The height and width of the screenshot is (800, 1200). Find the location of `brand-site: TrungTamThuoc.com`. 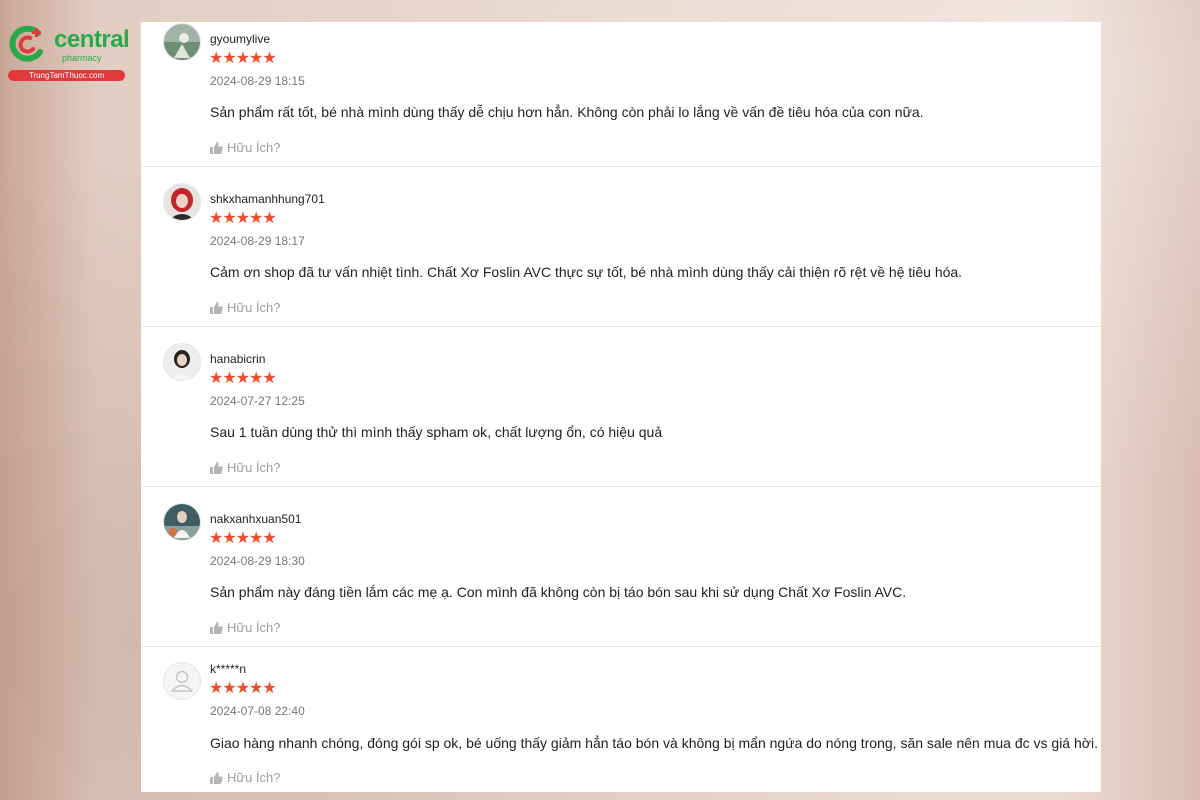

brand-site: TrungTamThuoc.com is located at coordinates (66, 75).